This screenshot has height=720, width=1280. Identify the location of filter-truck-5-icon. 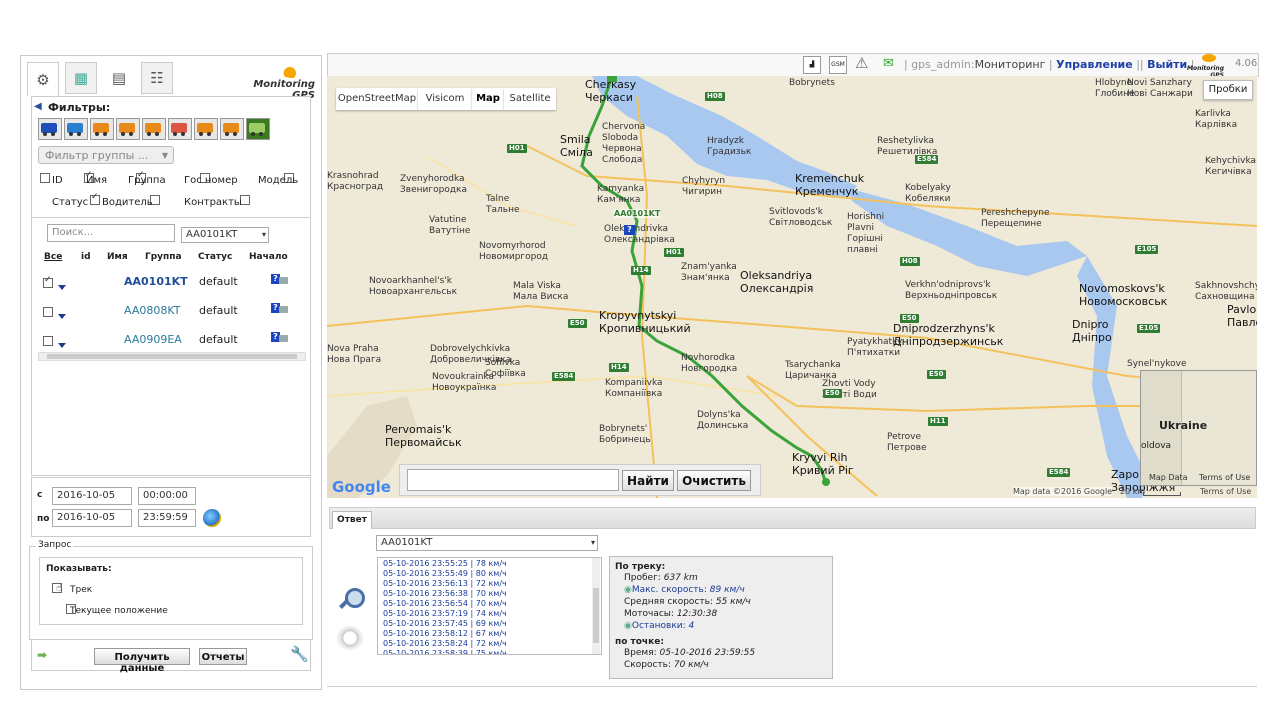
(180, 129).